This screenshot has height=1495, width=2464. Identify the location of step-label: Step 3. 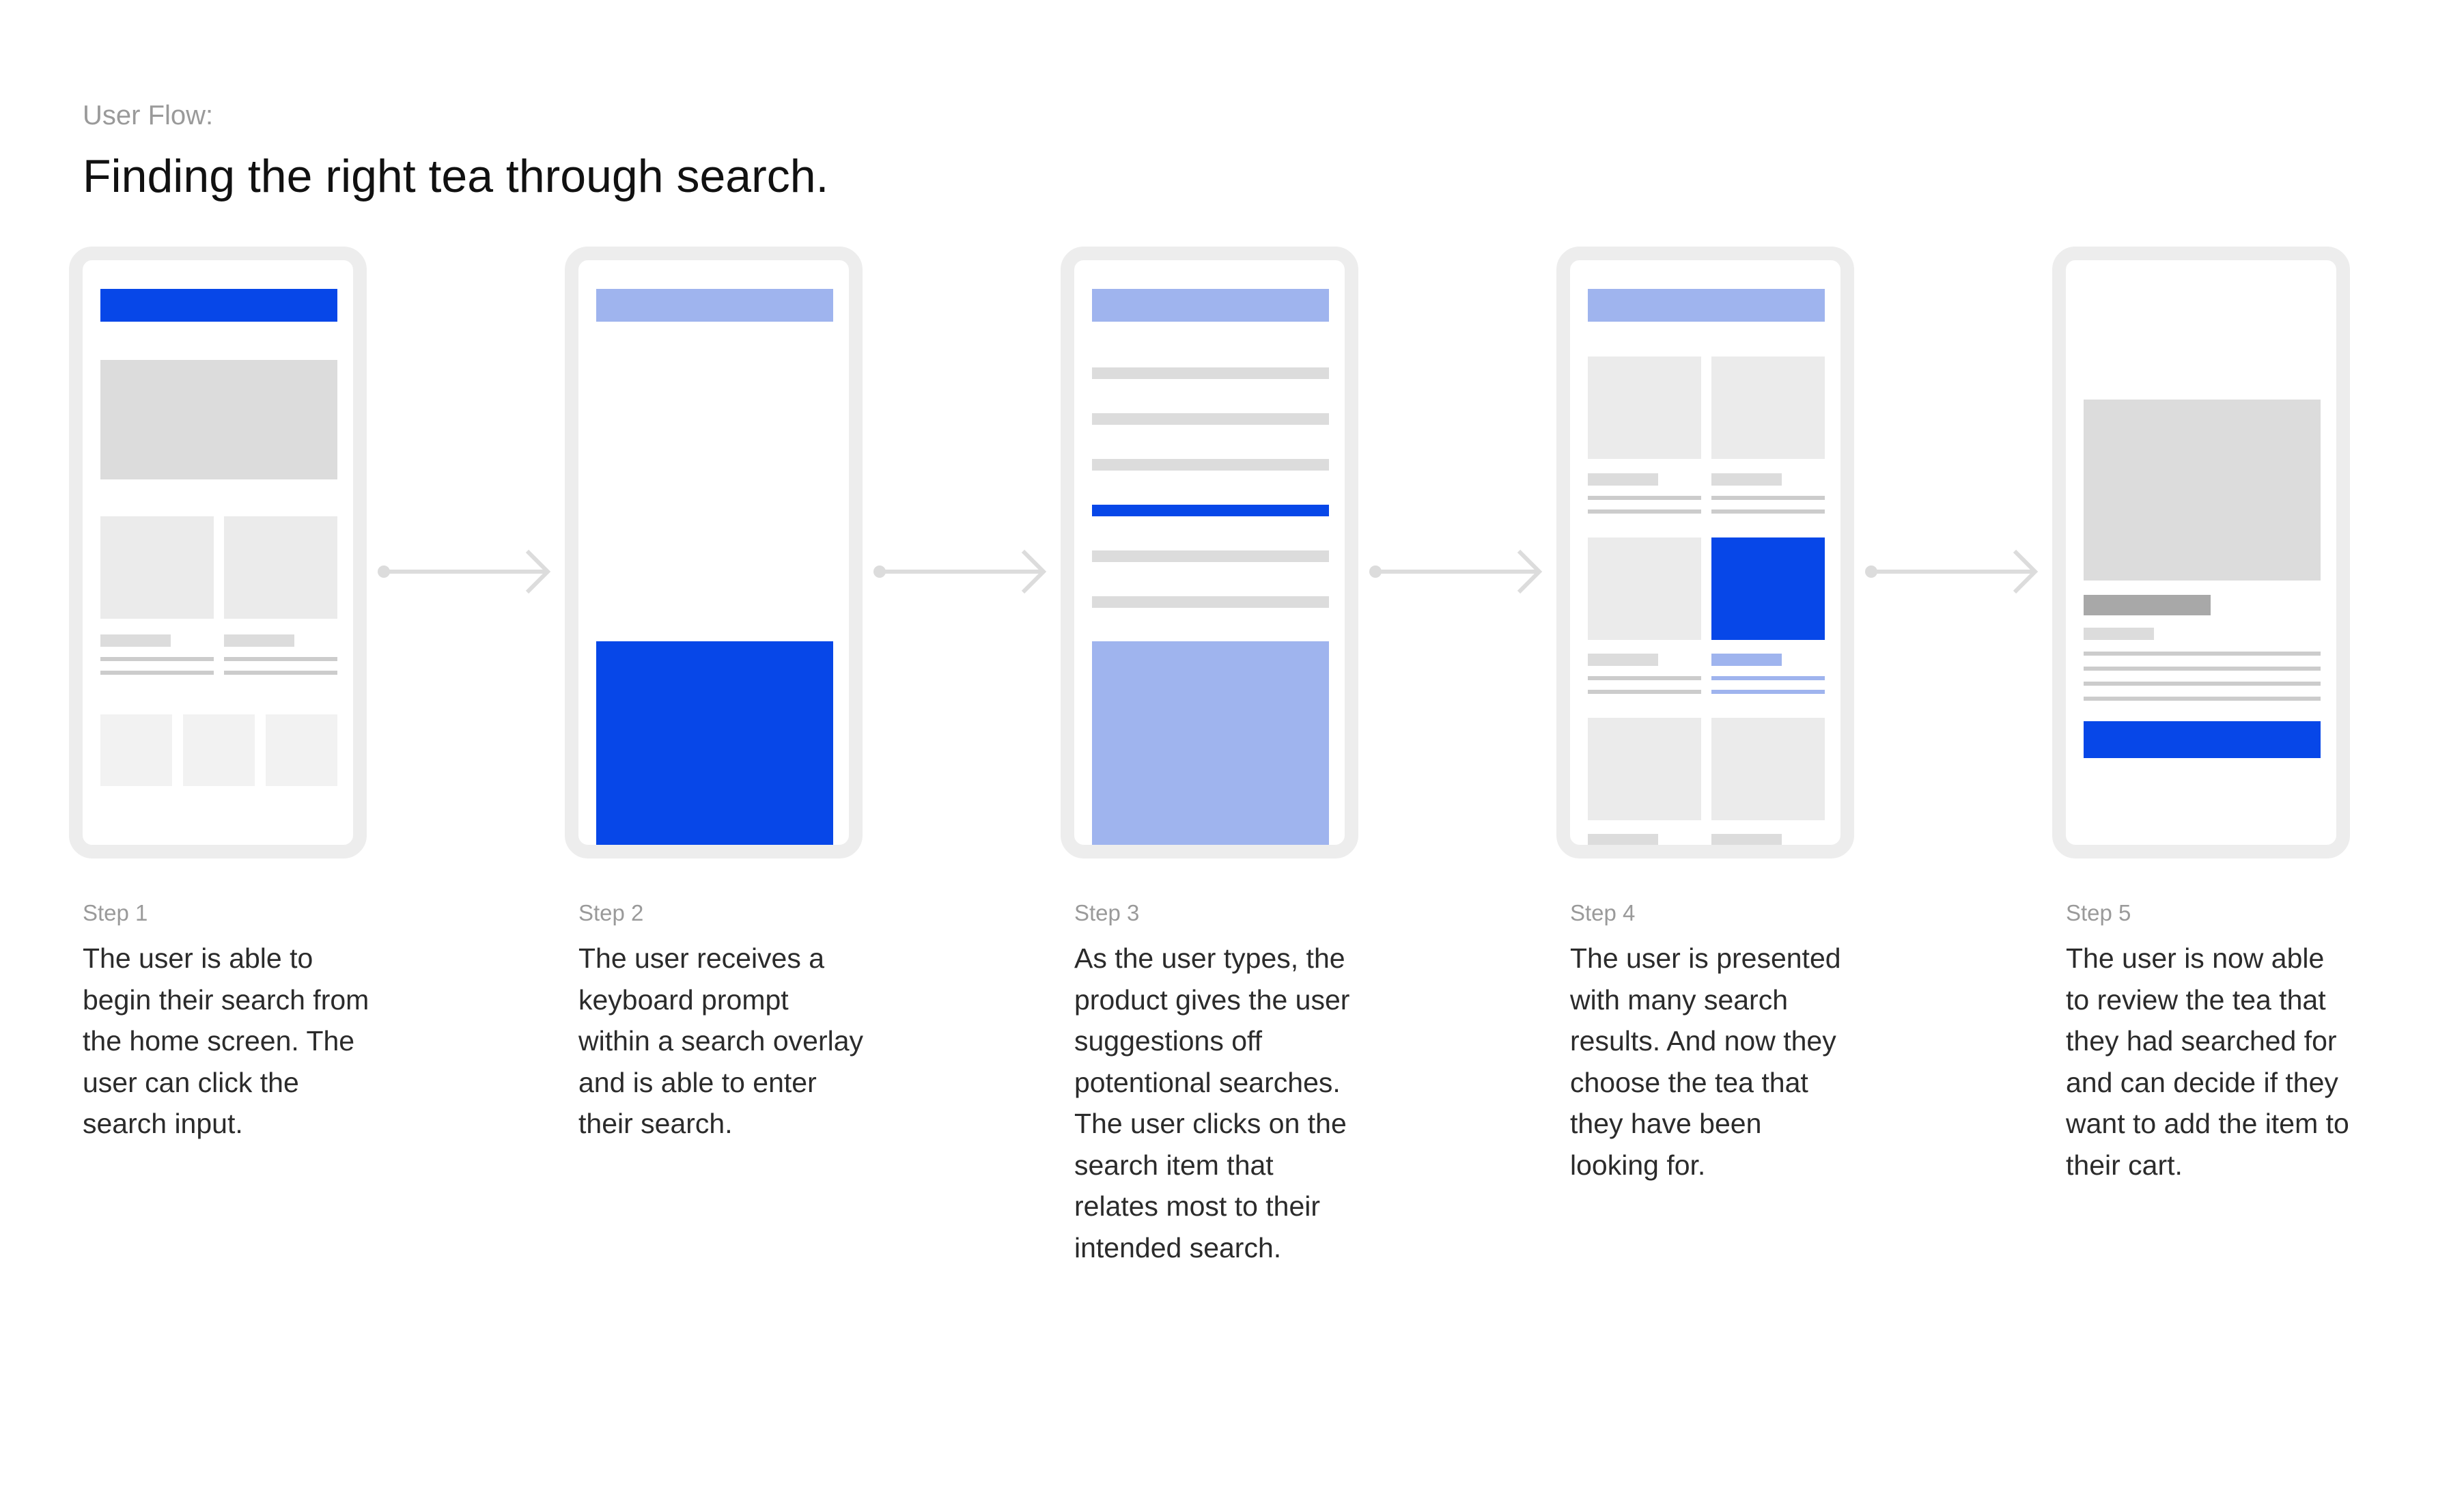
(1107, 912).